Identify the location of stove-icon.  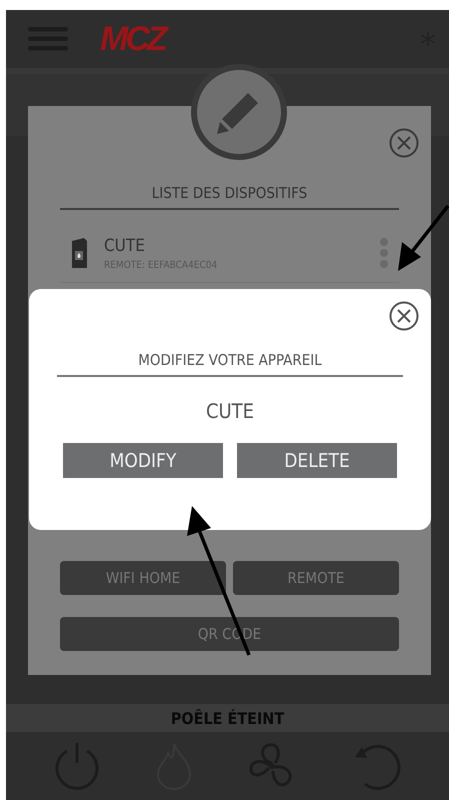
(79, 253).